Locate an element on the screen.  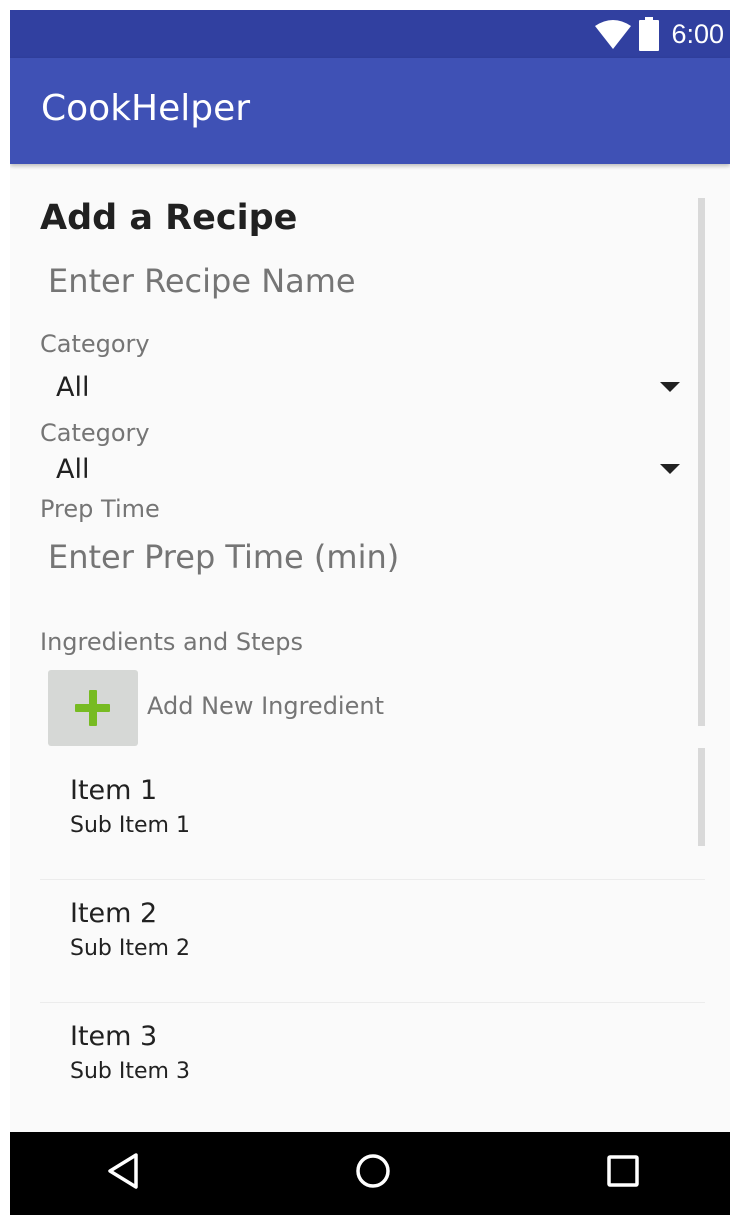
page-title: Add a Recipe is located at coordinates (169, 218).